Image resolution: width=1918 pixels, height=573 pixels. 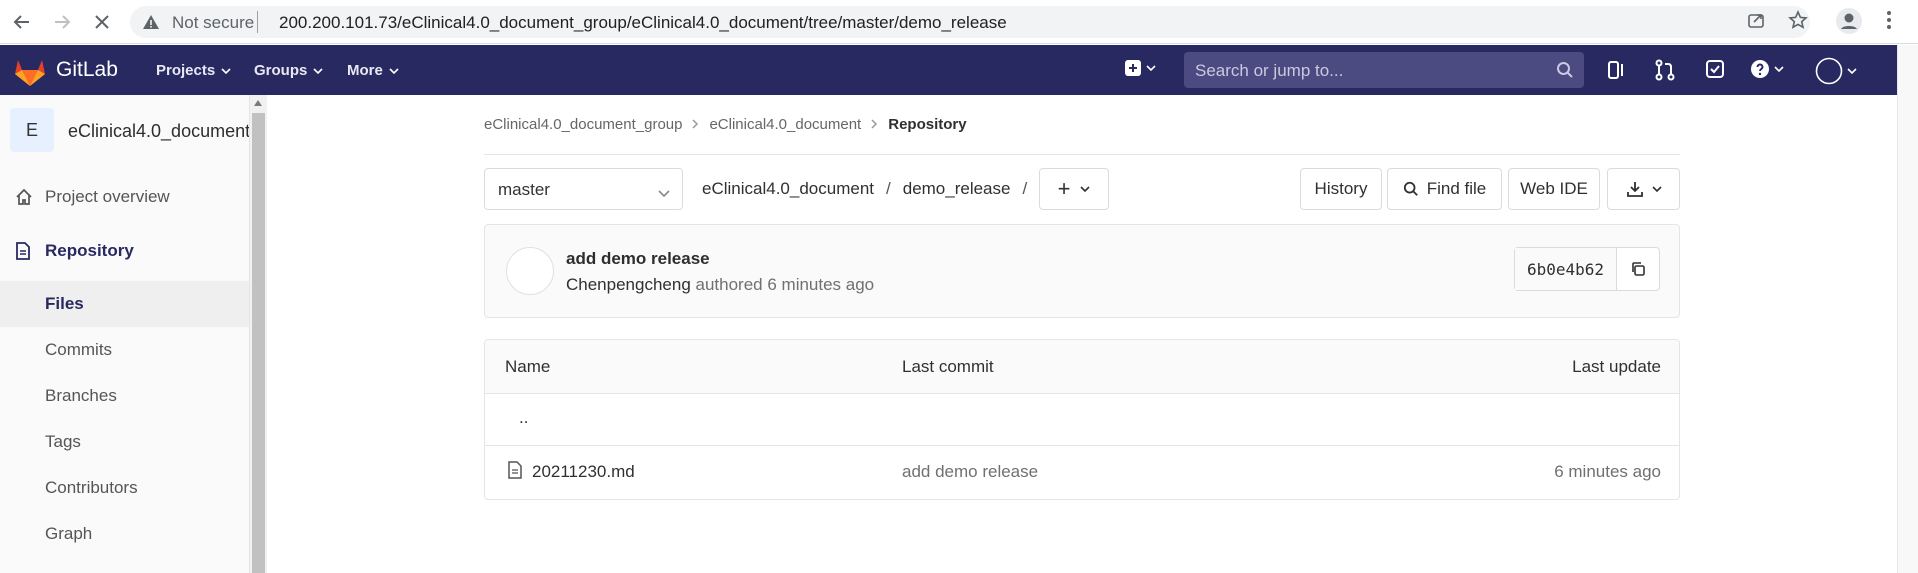 I want to click on sidebar-item-project-overview: Project overview, so click(x=124, y=197).